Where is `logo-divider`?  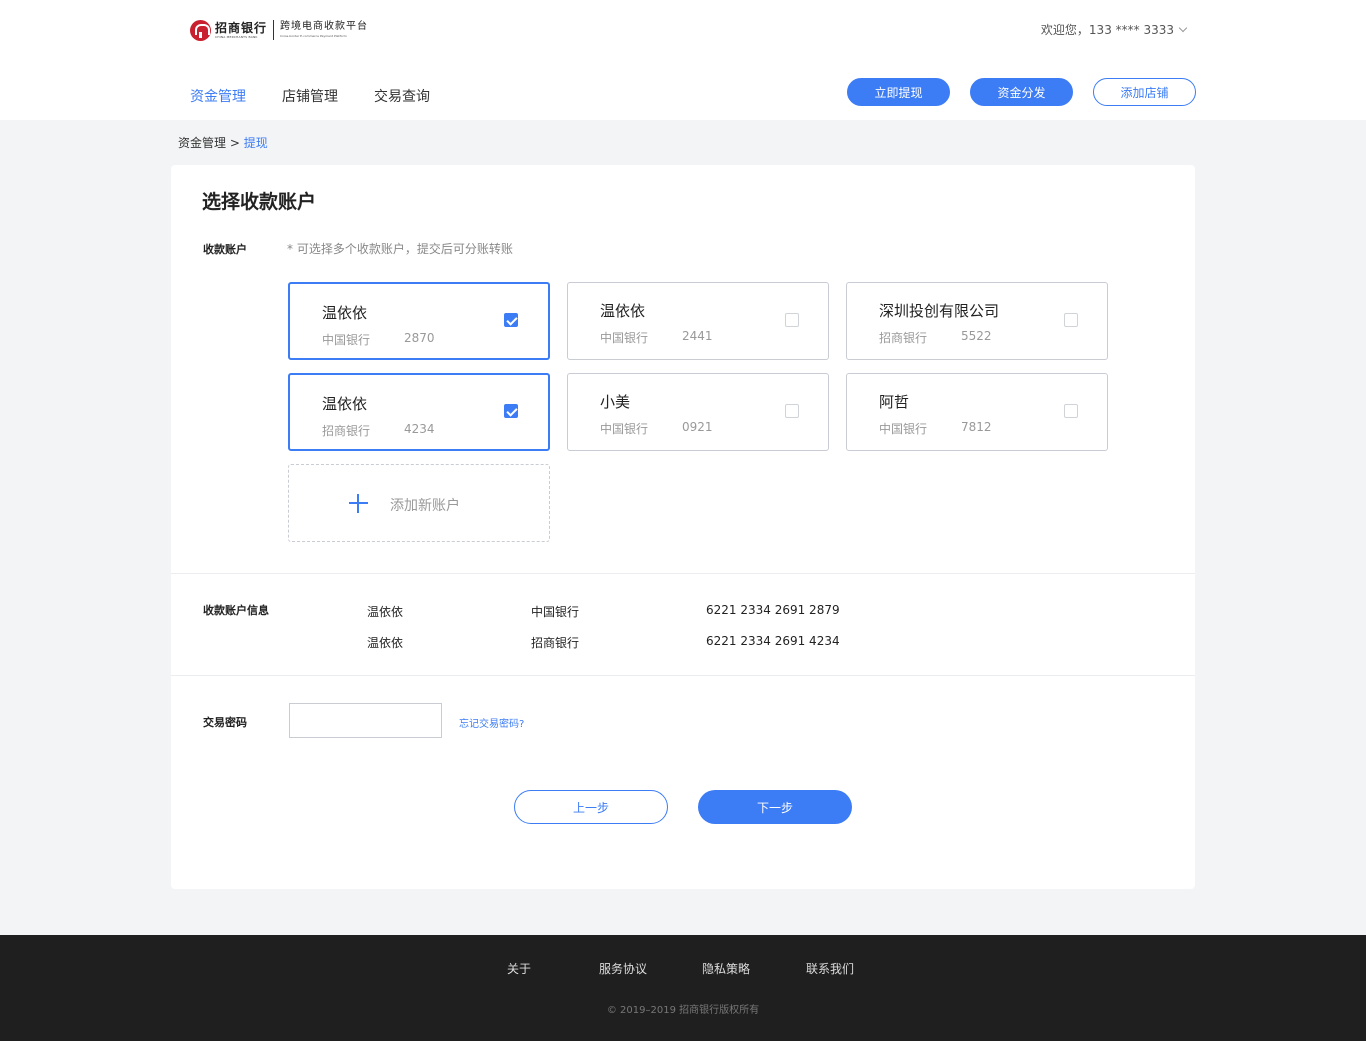
logo-divider is located at coordinates (274, 30).